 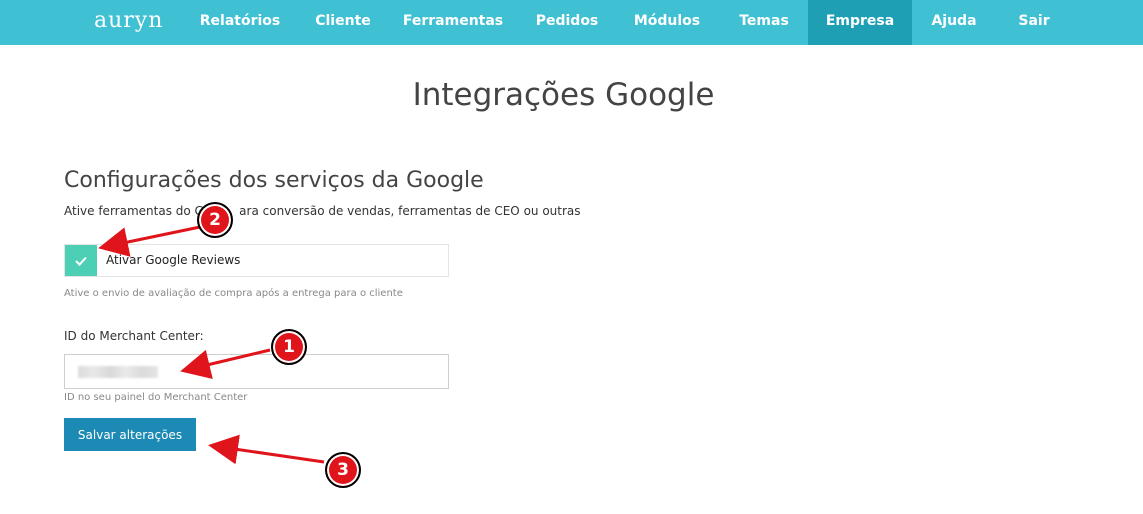 What do you see at coordinates (343, 22) in the screenshot?
I see `nav-item-cliente: Cliente` at bounding box center [343, 22].